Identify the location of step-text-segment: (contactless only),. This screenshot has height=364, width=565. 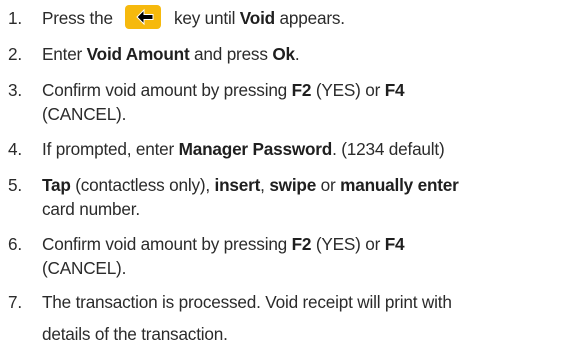
(142, 185).